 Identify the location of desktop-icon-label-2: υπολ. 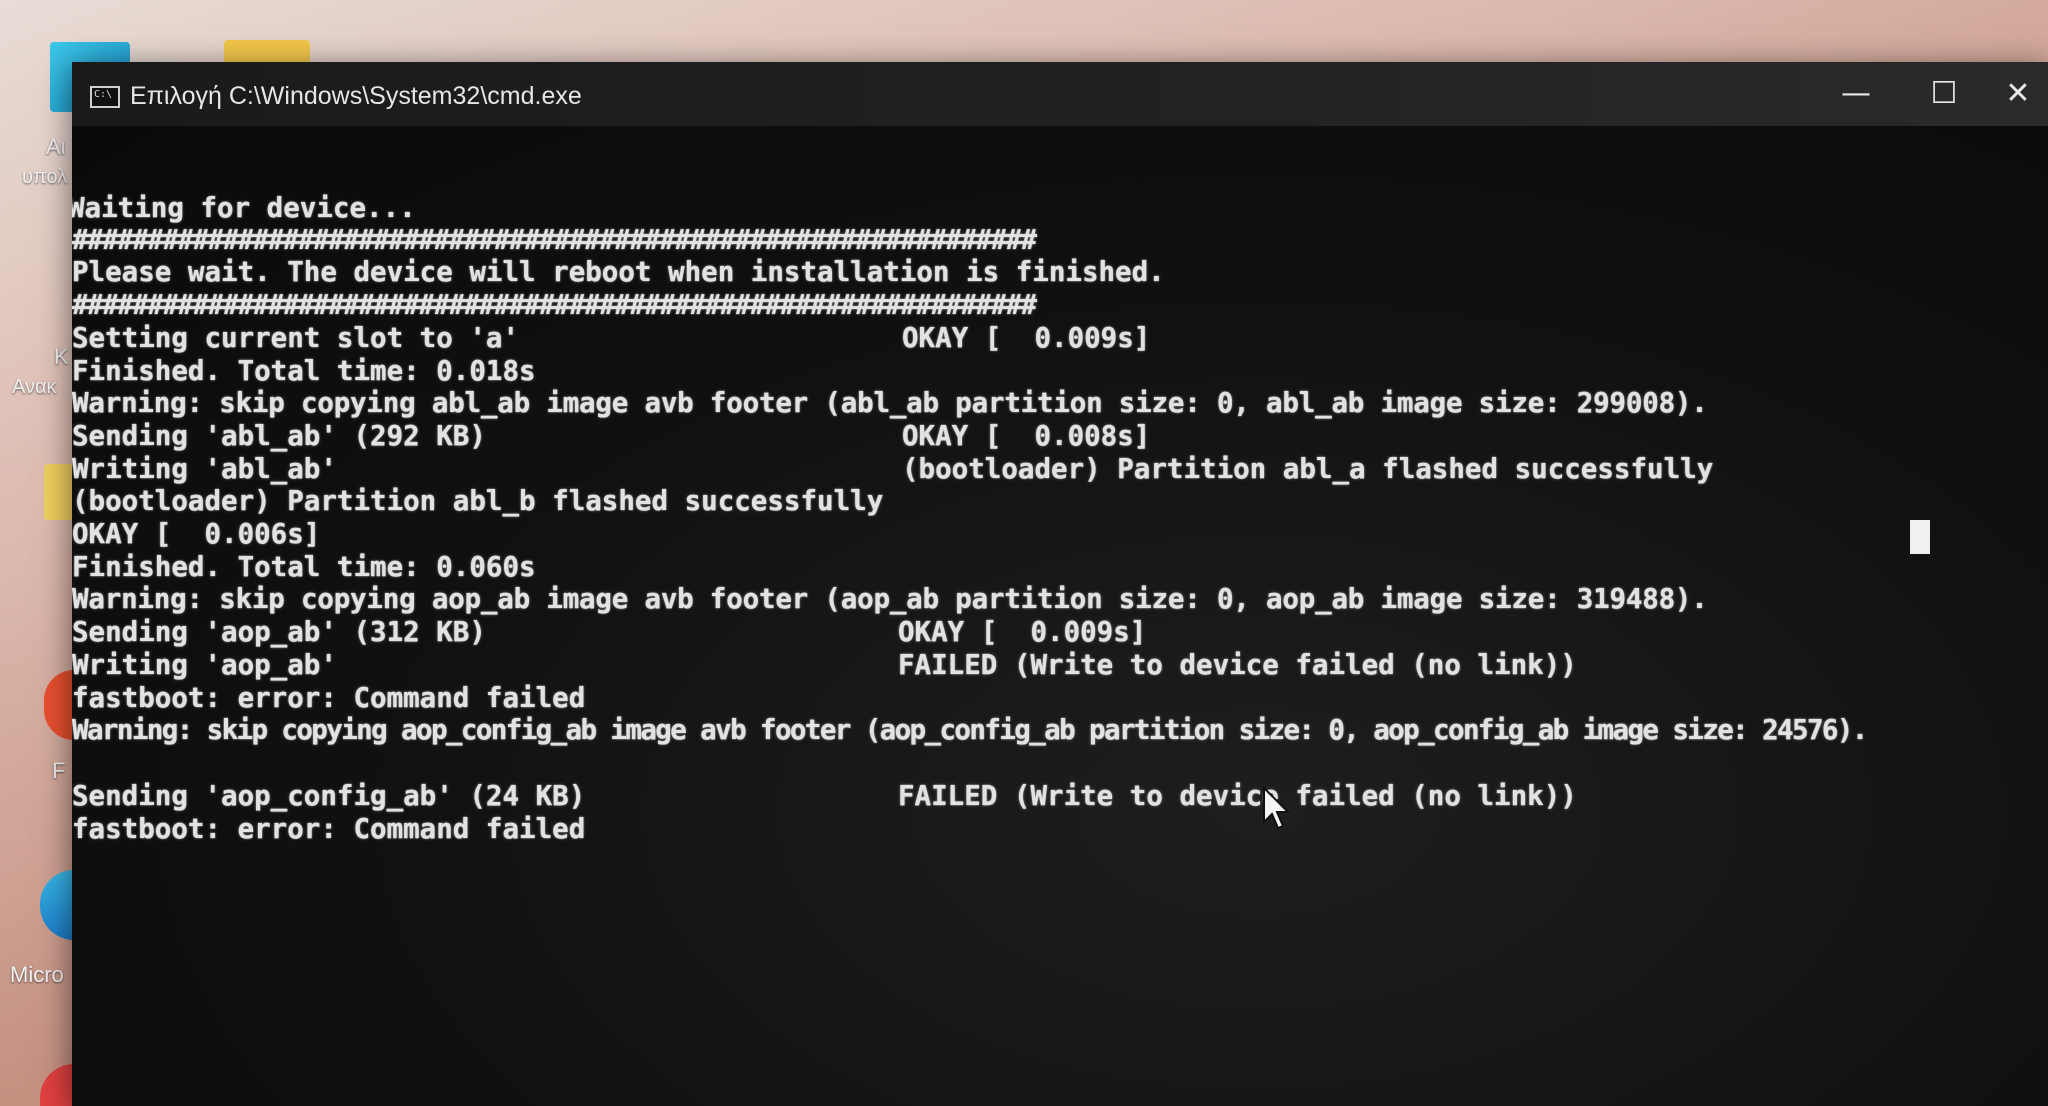
(45, 177).